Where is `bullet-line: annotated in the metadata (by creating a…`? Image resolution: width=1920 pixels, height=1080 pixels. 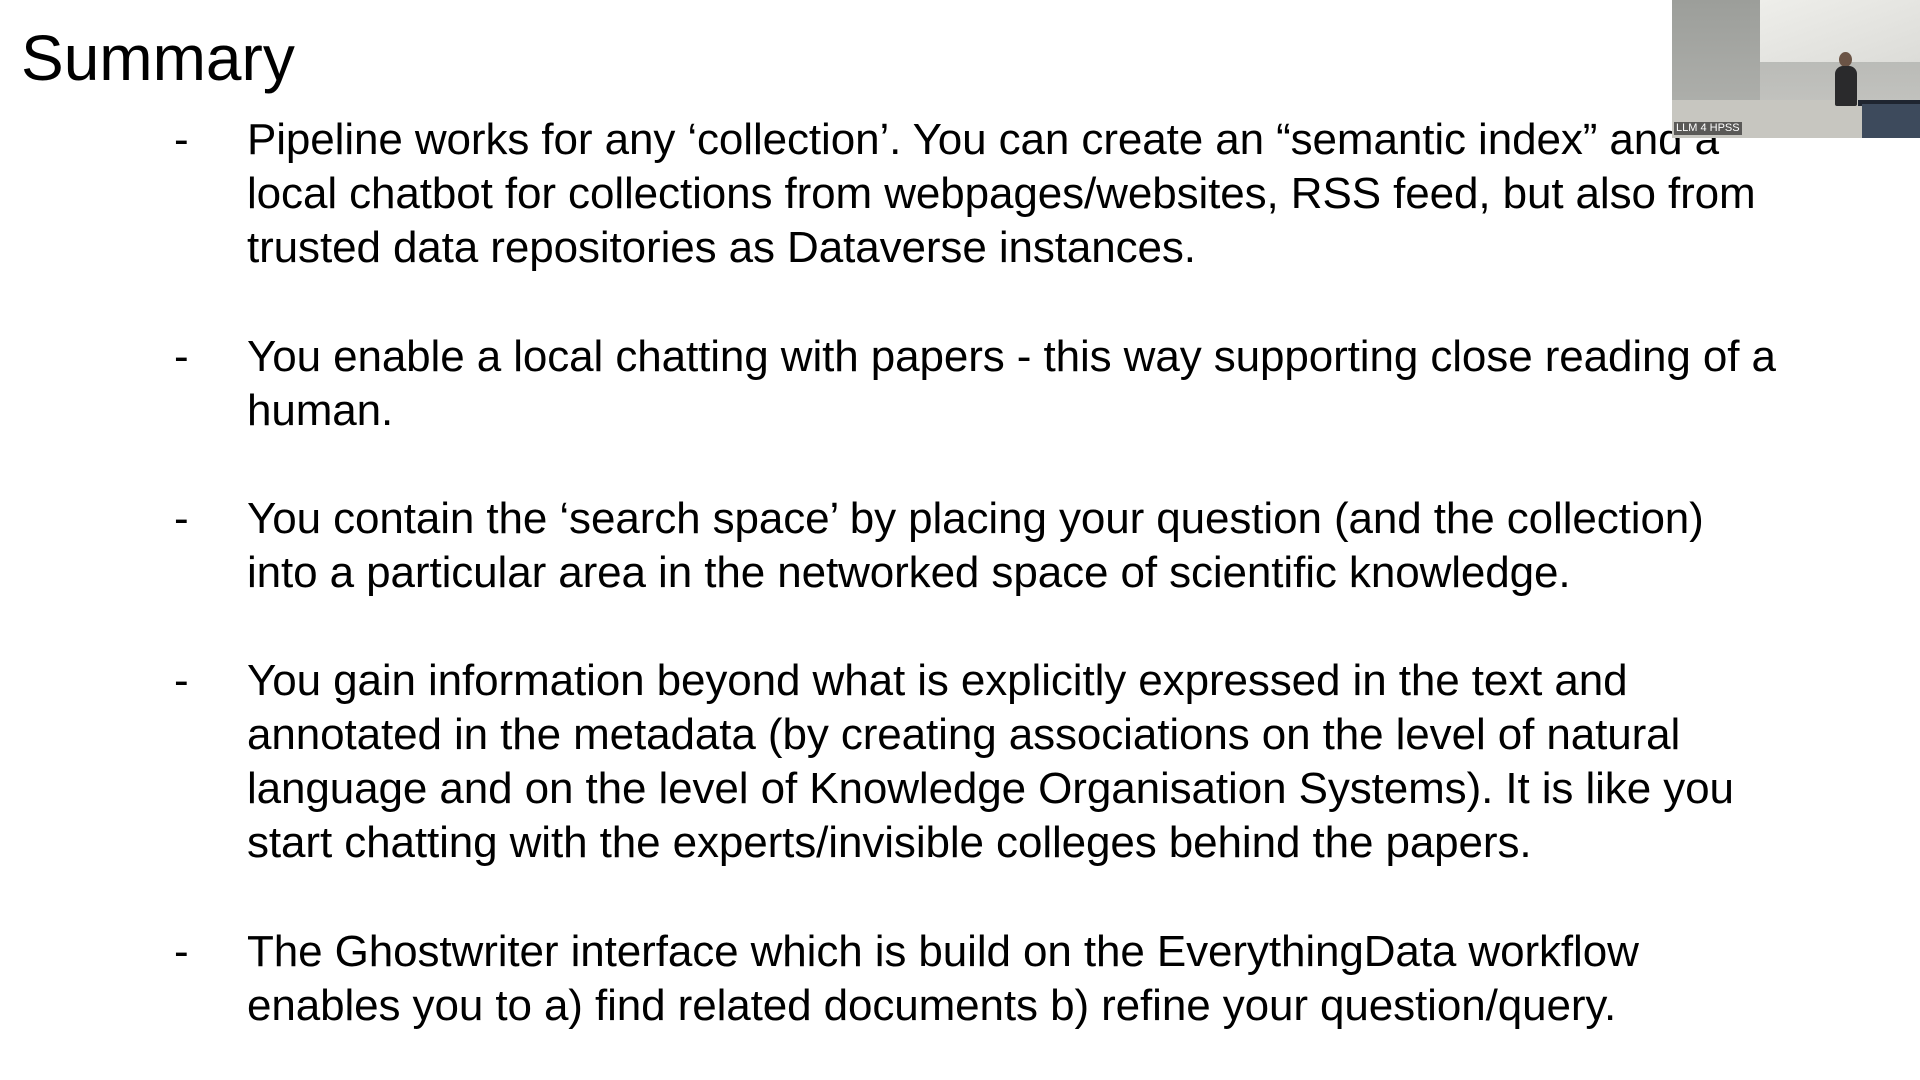 bullet-line: annotated in the metadata (by creating a… is located at coordinates (964, 734).